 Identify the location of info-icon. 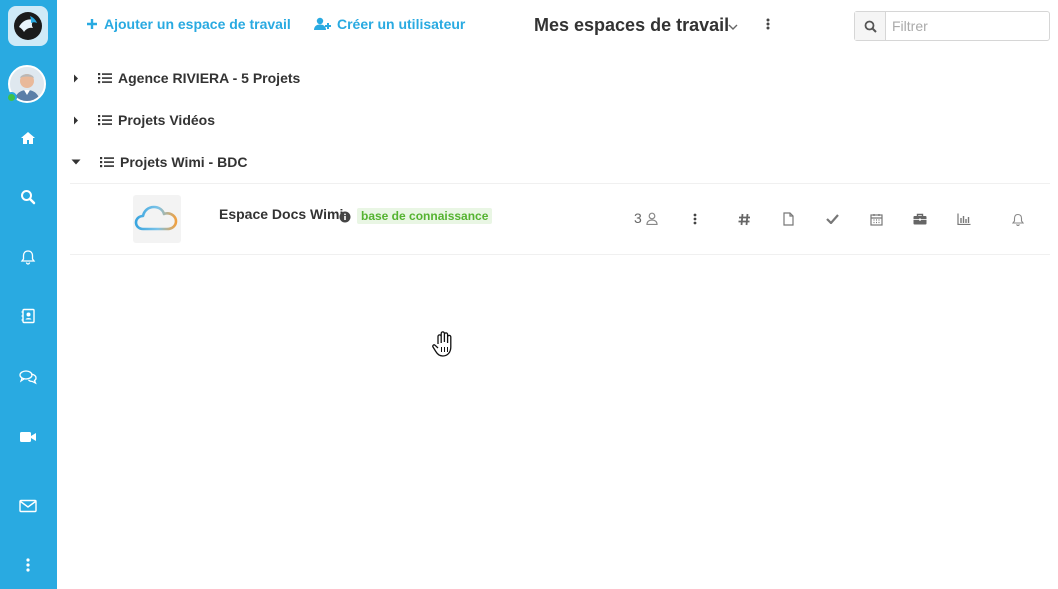
(345, 219).